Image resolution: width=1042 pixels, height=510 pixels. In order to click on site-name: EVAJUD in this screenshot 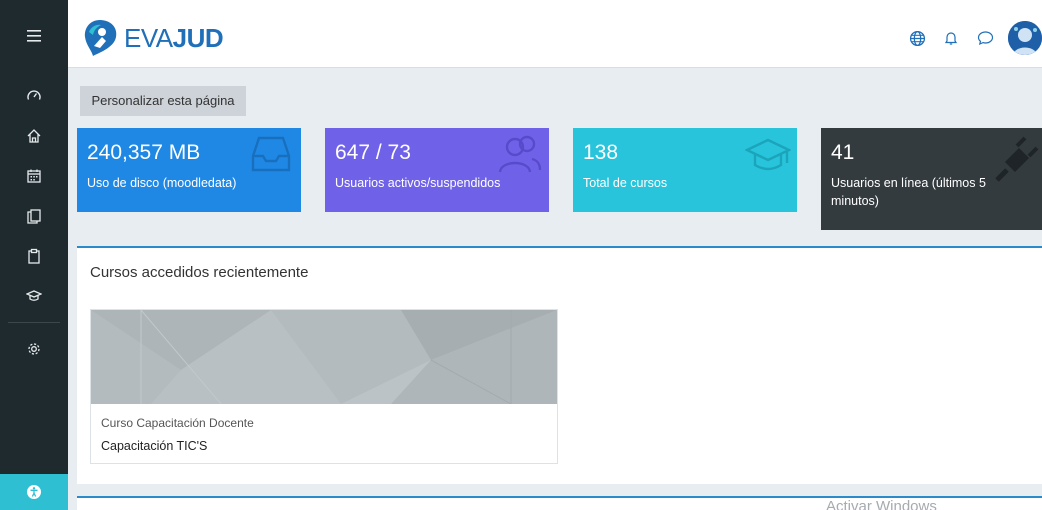, I will do `click(174, 38)`.